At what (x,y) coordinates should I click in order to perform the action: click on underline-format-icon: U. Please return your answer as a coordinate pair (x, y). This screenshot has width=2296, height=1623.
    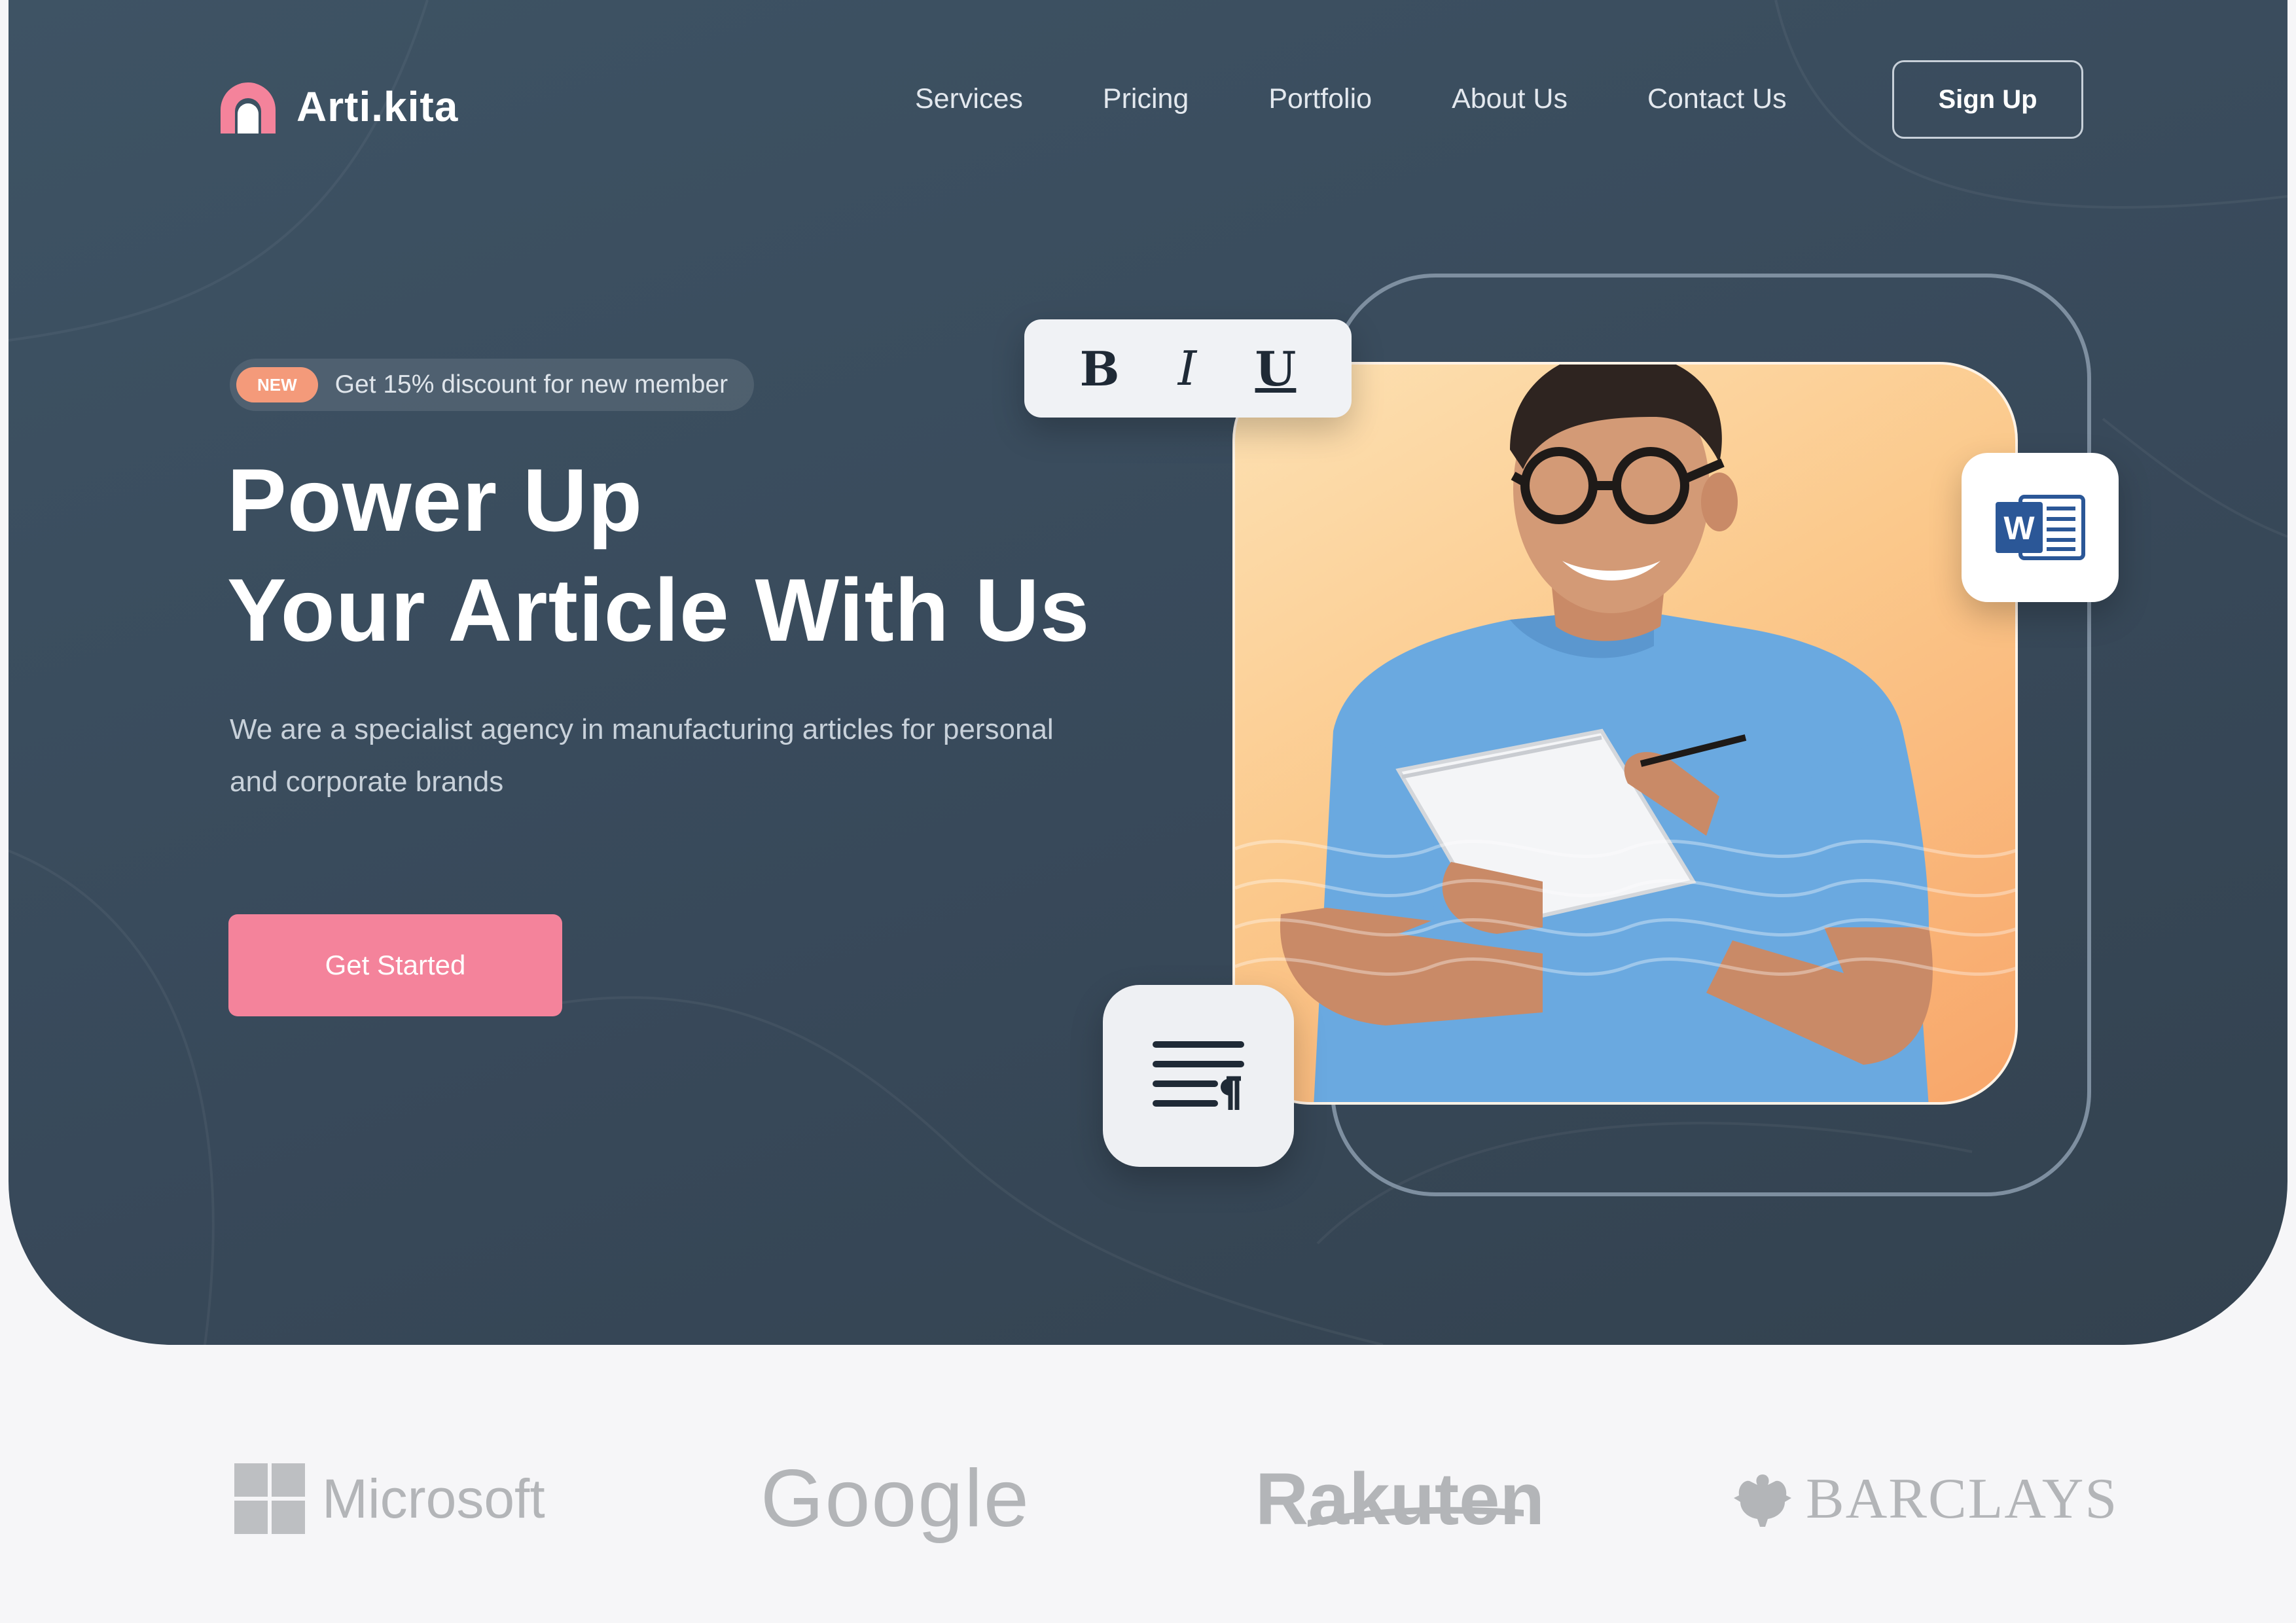
    Looking at the image, I should click on (1276, 369).